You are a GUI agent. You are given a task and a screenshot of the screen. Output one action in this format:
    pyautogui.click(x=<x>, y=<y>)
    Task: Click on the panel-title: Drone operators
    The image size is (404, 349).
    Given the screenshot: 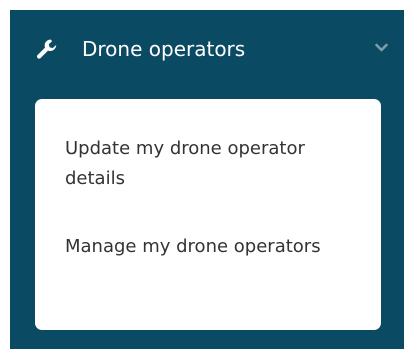 What is the action you would take?
    pyautogui.click(x=164, y=49)
    